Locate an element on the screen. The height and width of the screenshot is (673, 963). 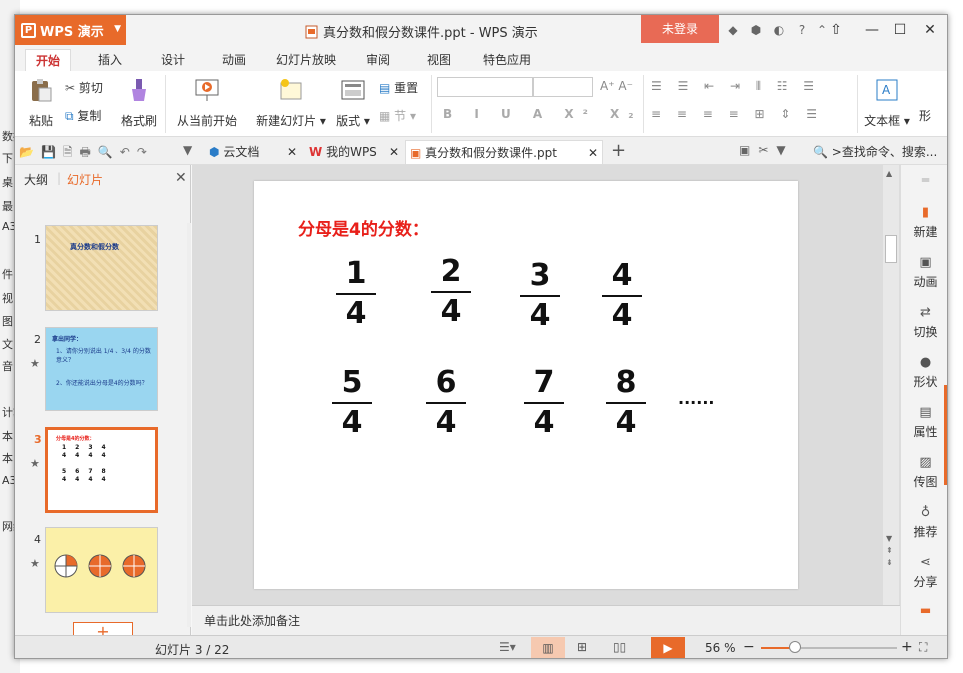
feedback-icon: ◐ is located at coordinates (779, 30).